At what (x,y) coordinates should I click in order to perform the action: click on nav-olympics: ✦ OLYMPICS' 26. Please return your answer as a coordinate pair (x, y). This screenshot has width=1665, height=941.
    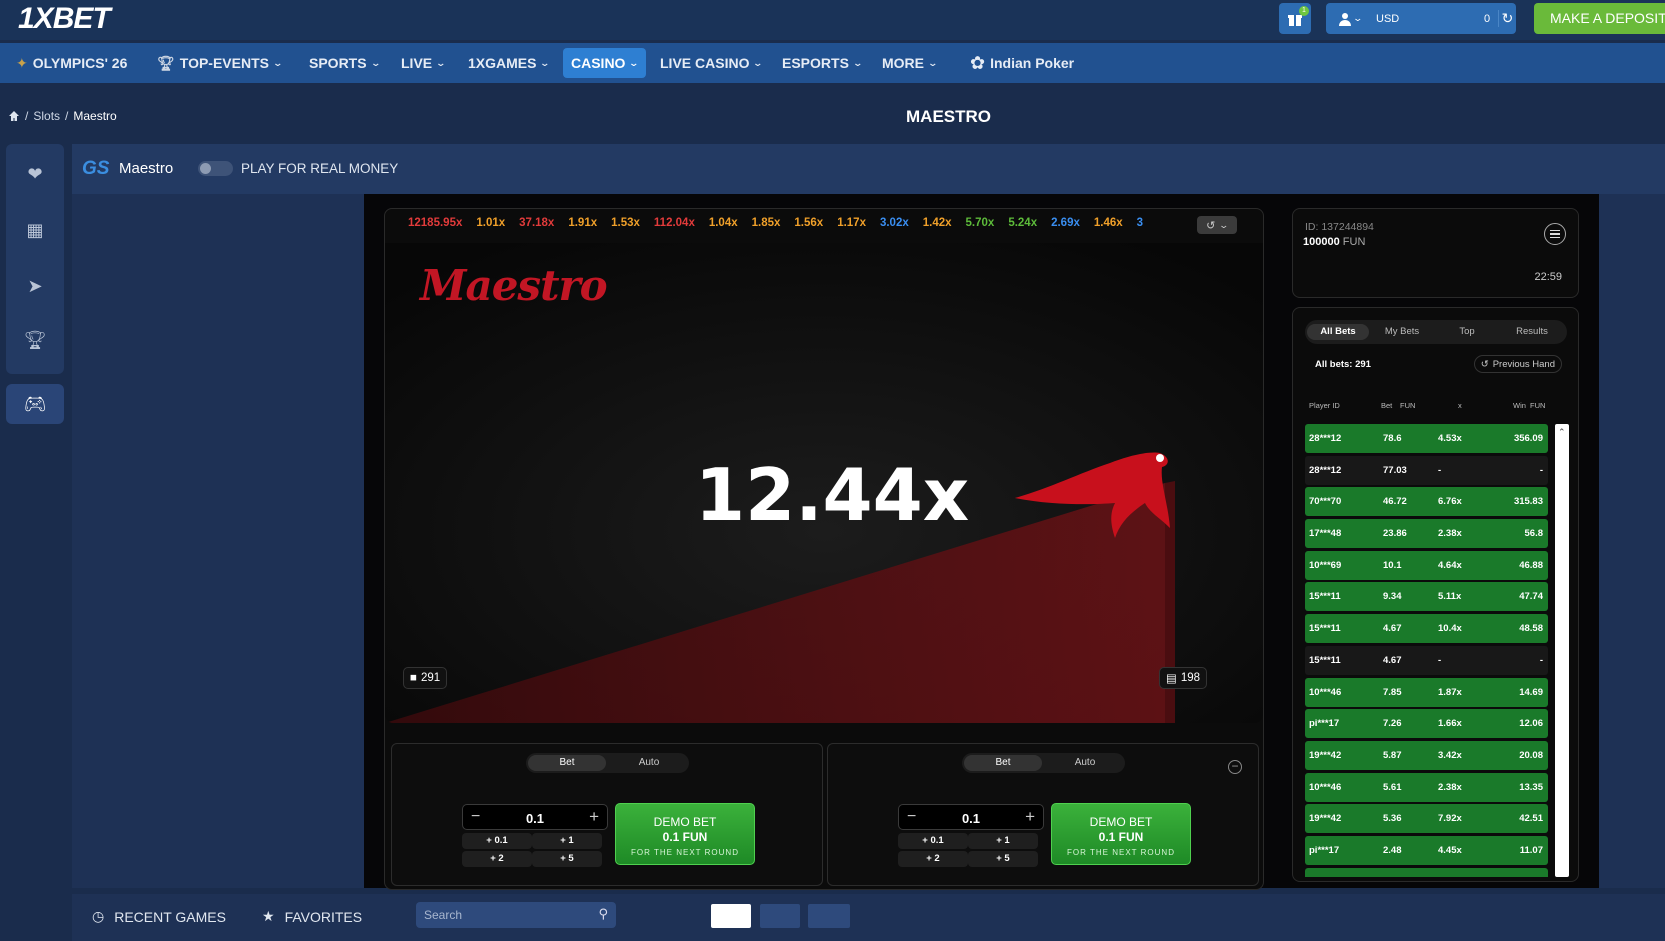
    Looking at the image, I should click on (71, 63).